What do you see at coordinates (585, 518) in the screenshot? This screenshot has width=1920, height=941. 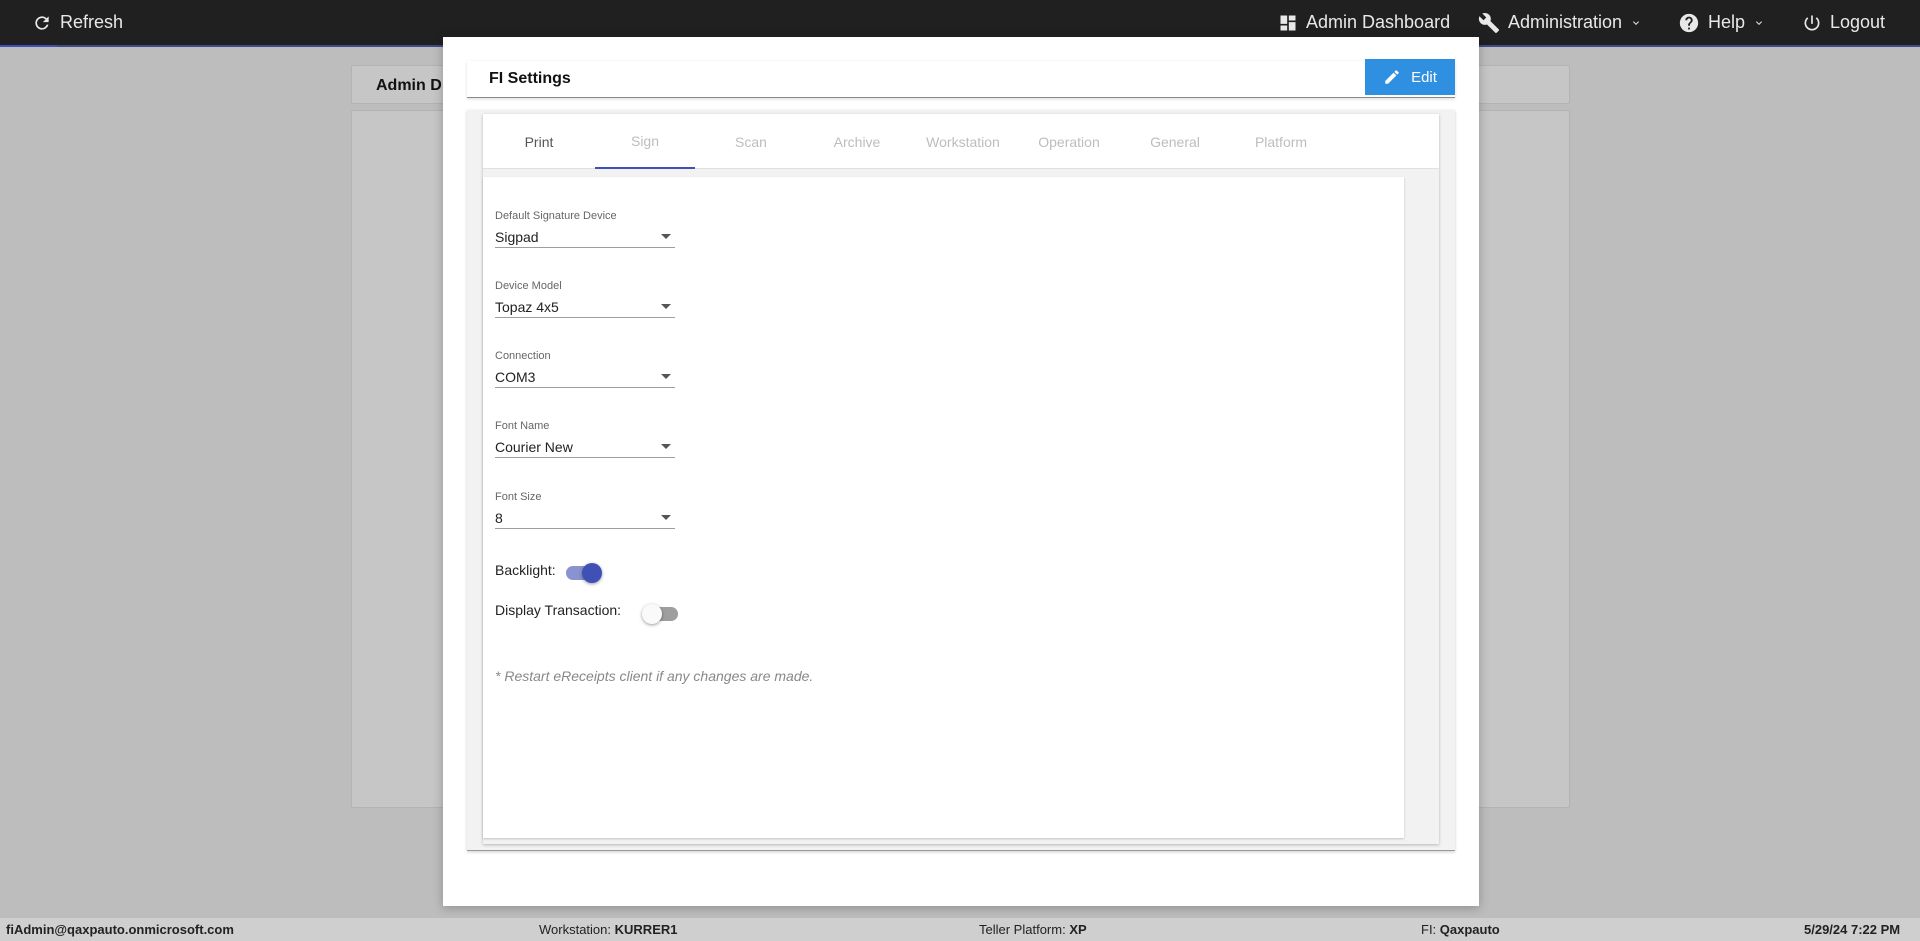 I see `font-size-select: 8` at bounding box center [585, 518].